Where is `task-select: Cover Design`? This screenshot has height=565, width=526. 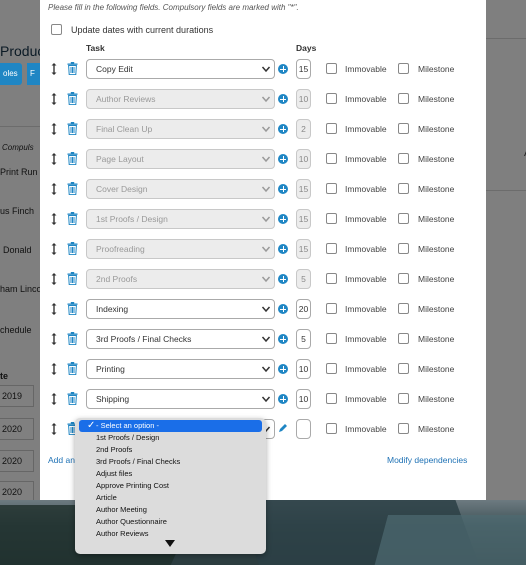
task-select: Cover Design is located at coordinates (180, 189).